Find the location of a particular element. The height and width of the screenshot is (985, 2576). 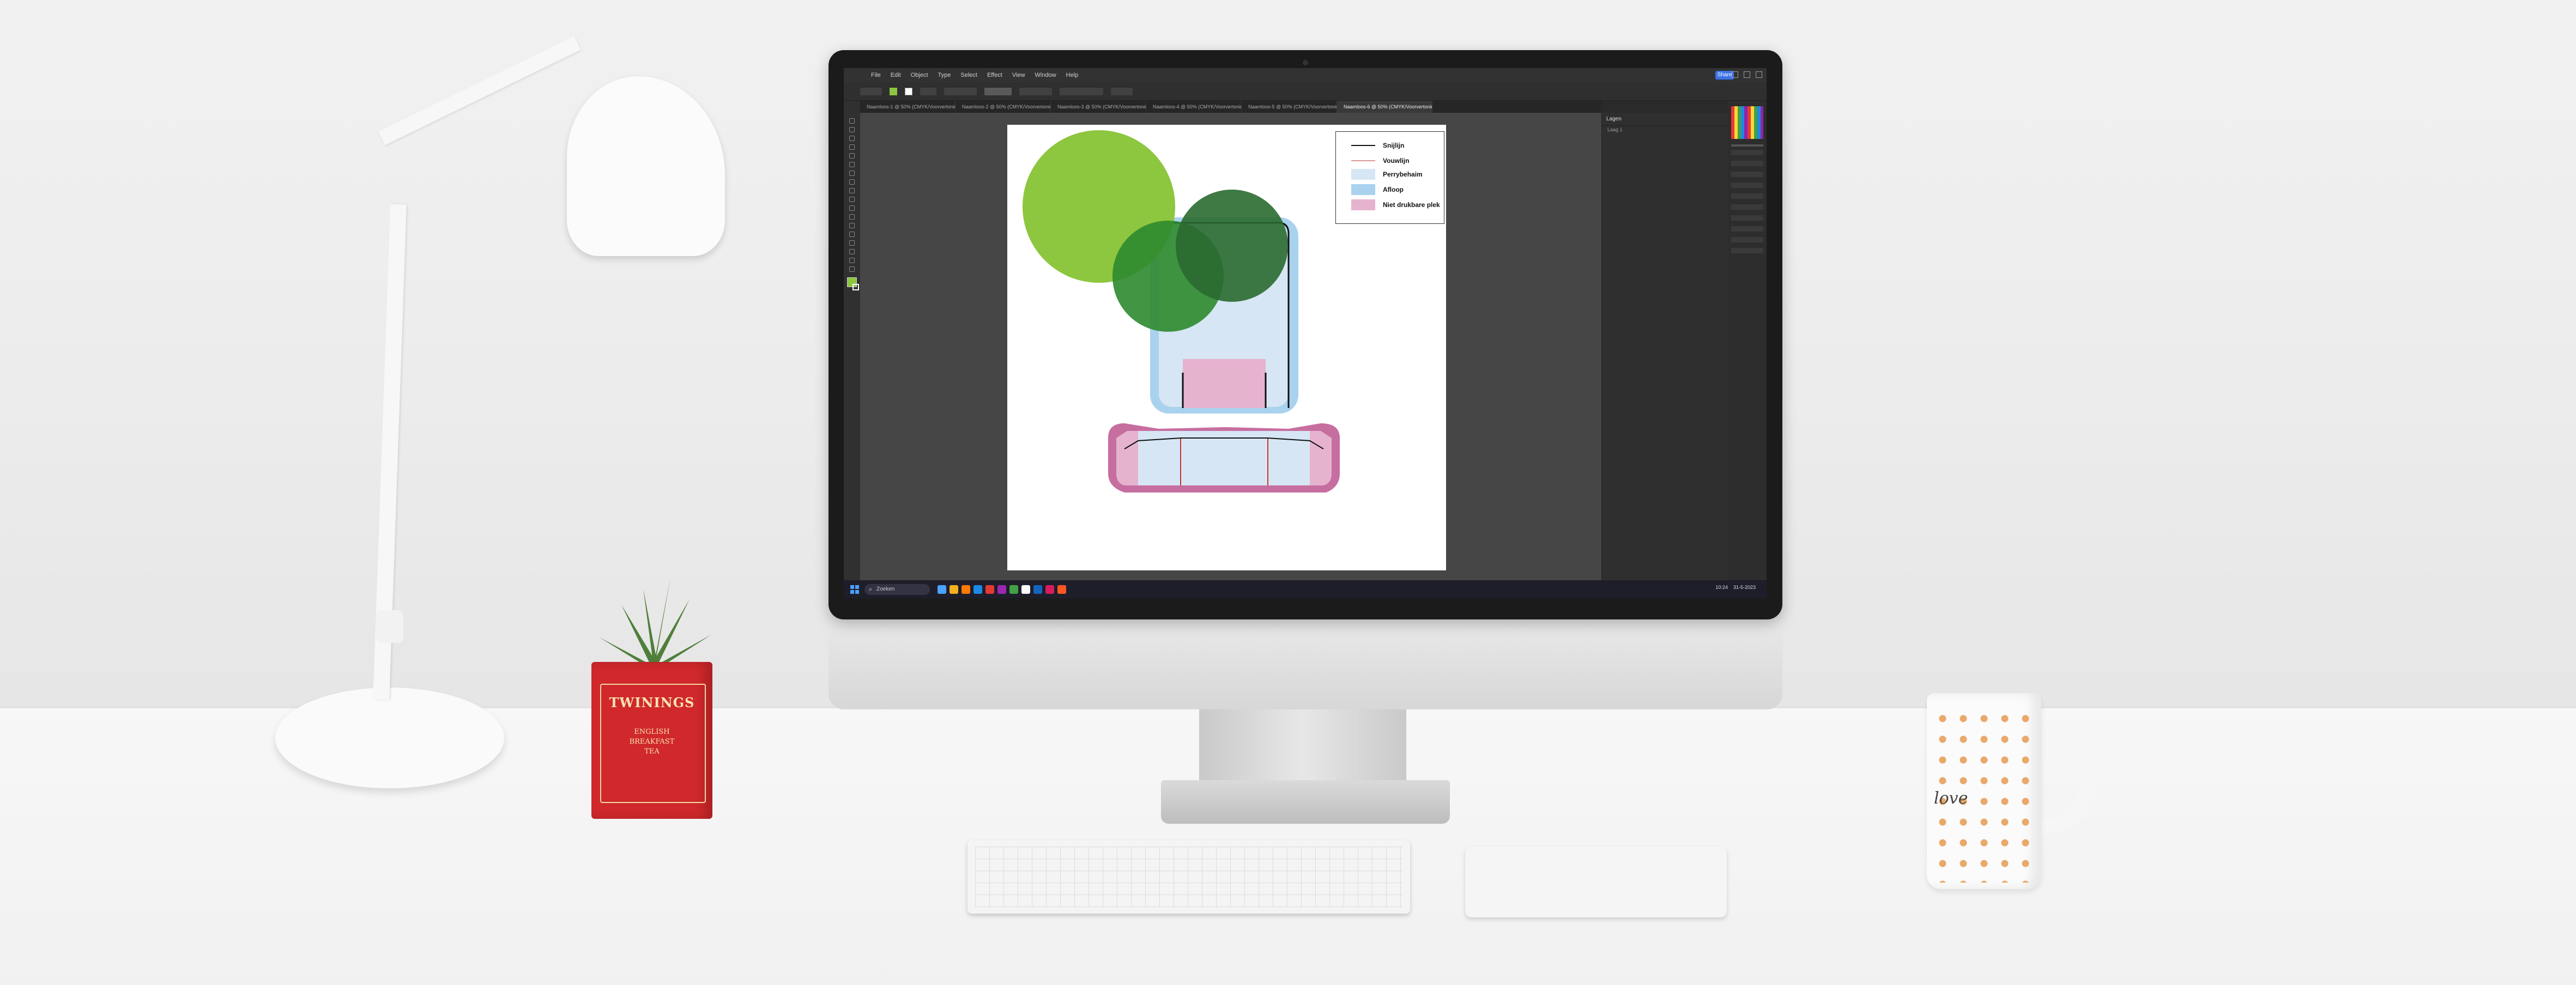

window-controls is located at coordinates (1747, 74).